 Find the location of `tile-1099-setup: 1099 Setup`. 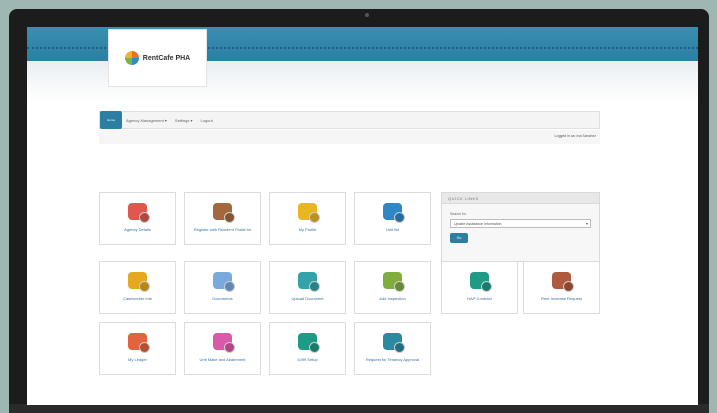

tile-1099-setup: 1099 Setup is located at coordinates (307, 348).